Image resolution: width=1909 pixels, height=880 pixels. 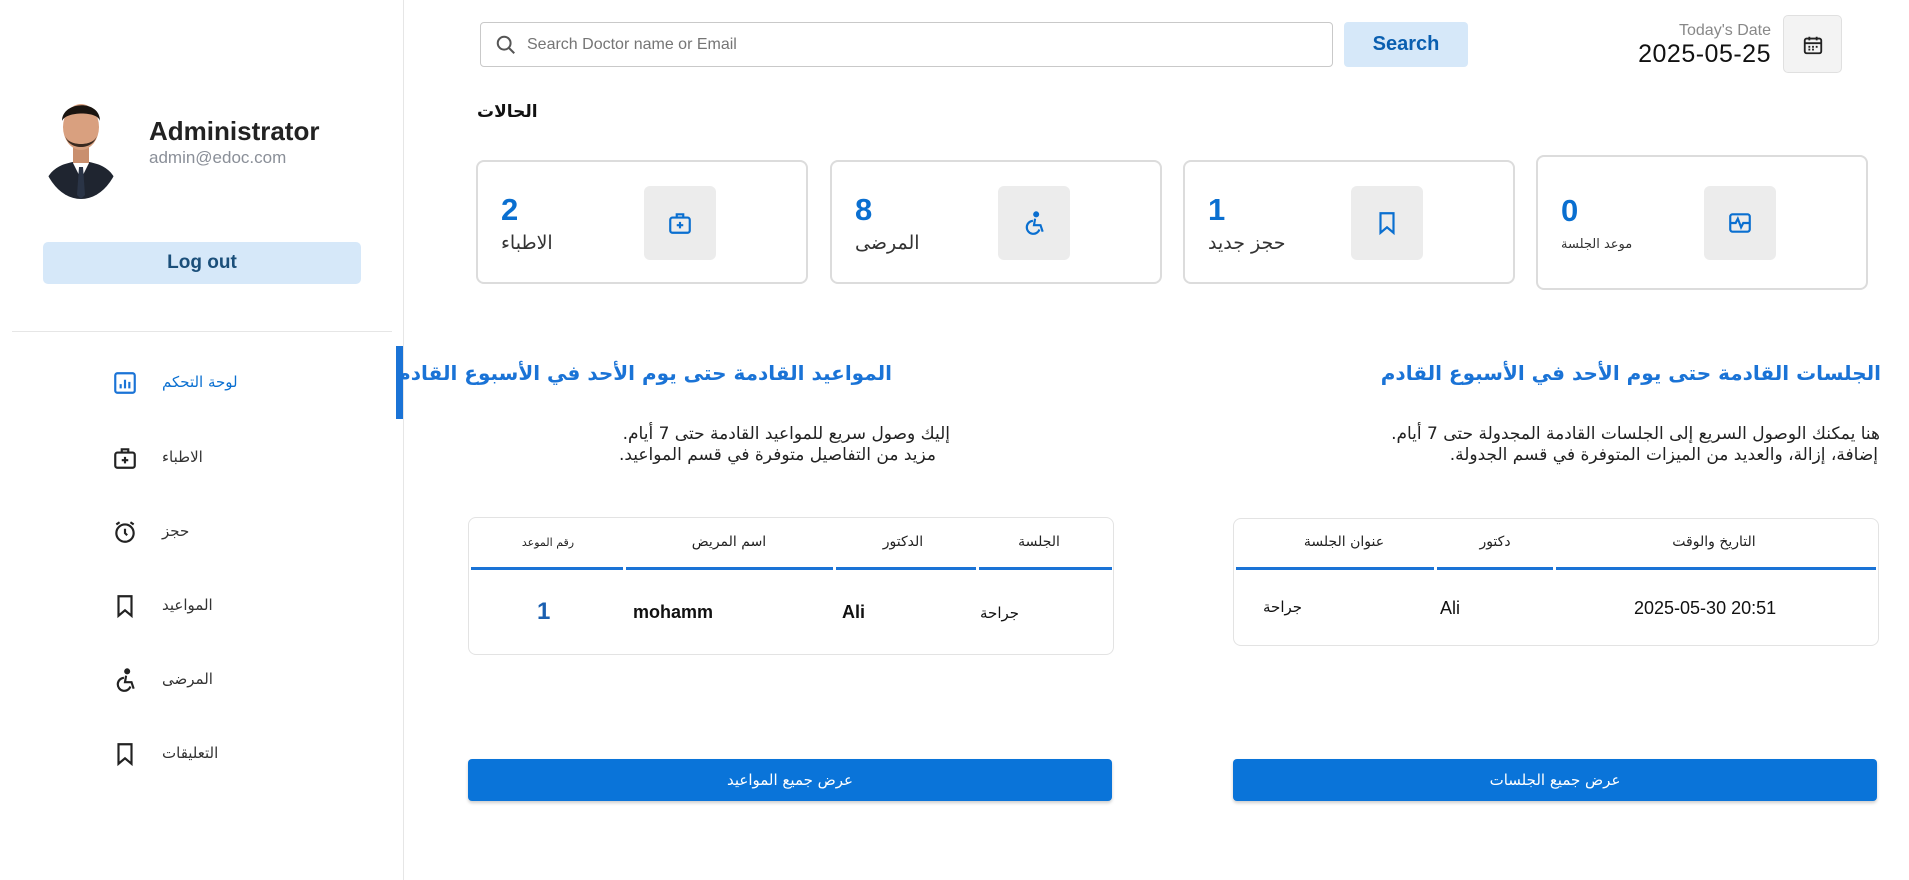 What do you see at coordinates (1725, 30) in the screenshot?
I see `date-caption: Today's Date` at bounding box center [1725, 30].